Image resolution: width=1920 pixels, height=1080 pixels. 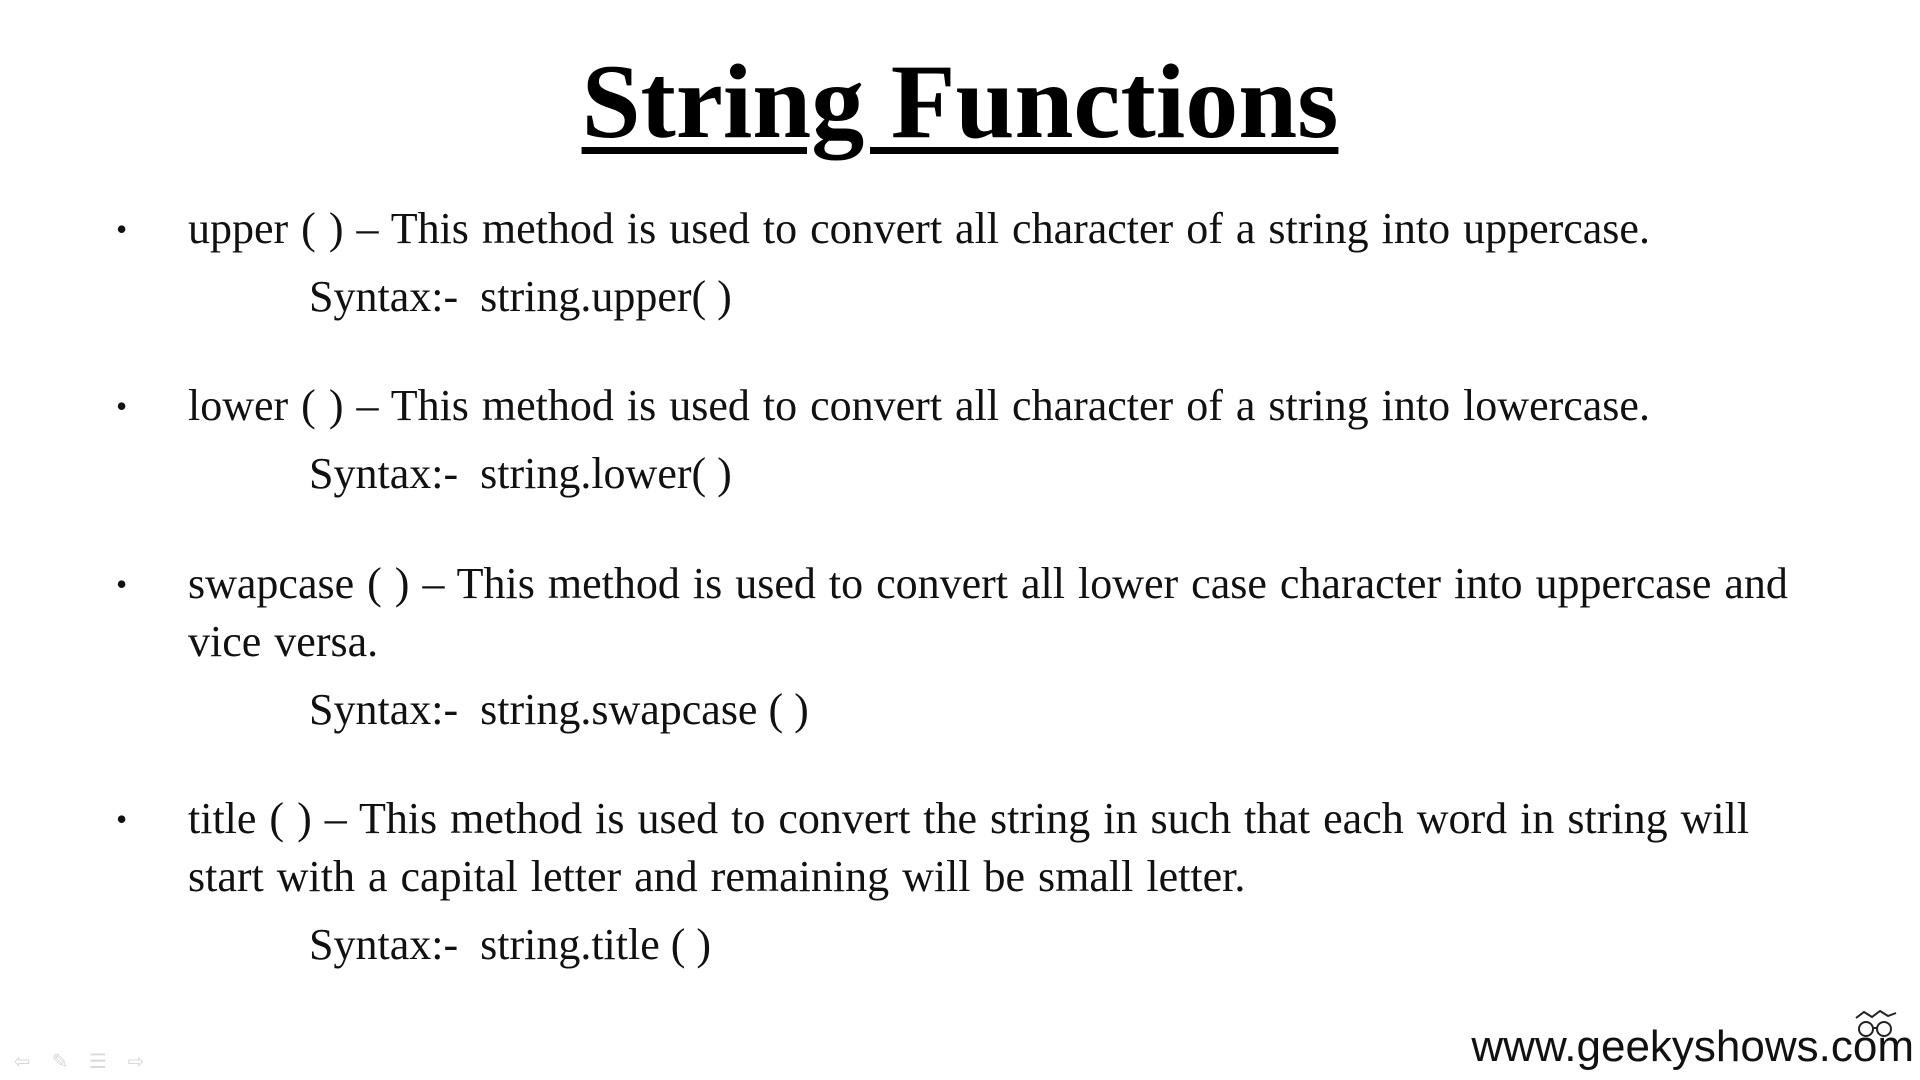 What do you see at coordinates (79, 1061) in the screenshot?
I see `slide-nav: ⇦ ✎ ☰ ⇨` at bounding box center [79, 1061].